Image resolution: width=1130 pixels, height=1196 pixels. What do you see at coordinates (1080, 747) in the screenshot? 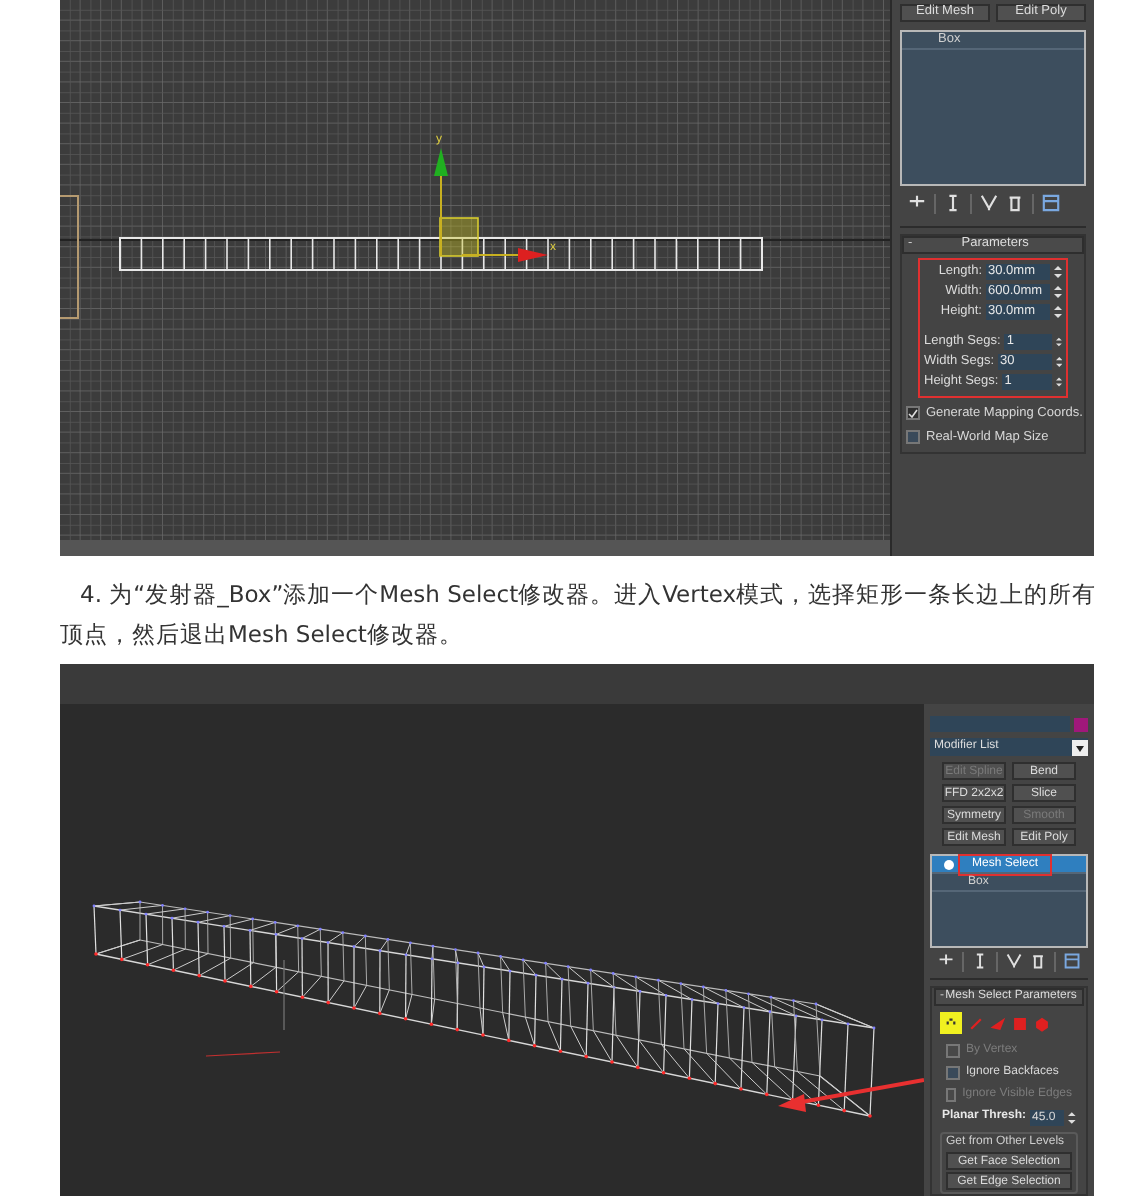
I see `dropdown-caret-icon` at bounding box center [1080, 747].